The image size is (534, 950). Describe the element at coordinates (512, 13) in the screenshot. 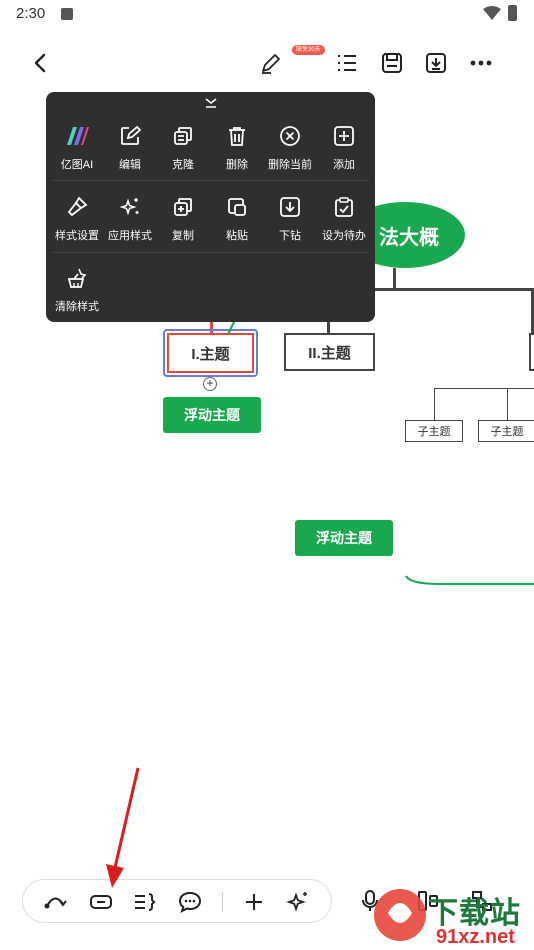

I see `battery-icon` at that location.